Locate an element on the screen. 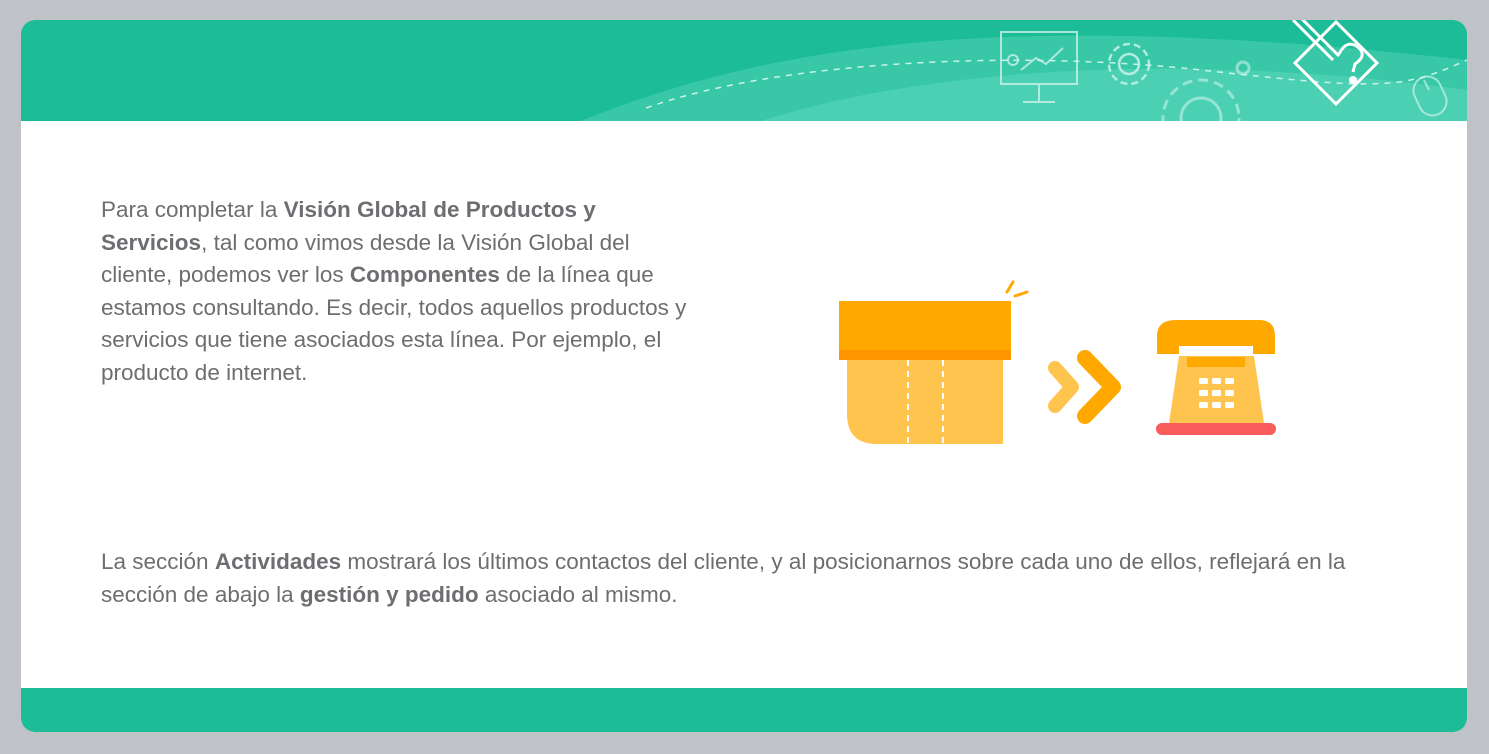 The width and height of the screenshot is (1489, 754). components-illustration is located at coordinates (1057, 362).